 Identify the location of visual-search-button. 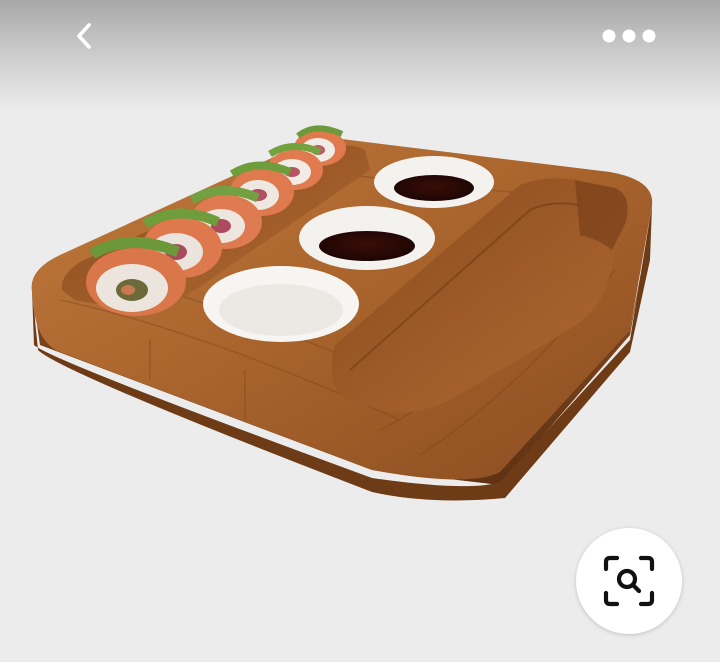
(629, 581).